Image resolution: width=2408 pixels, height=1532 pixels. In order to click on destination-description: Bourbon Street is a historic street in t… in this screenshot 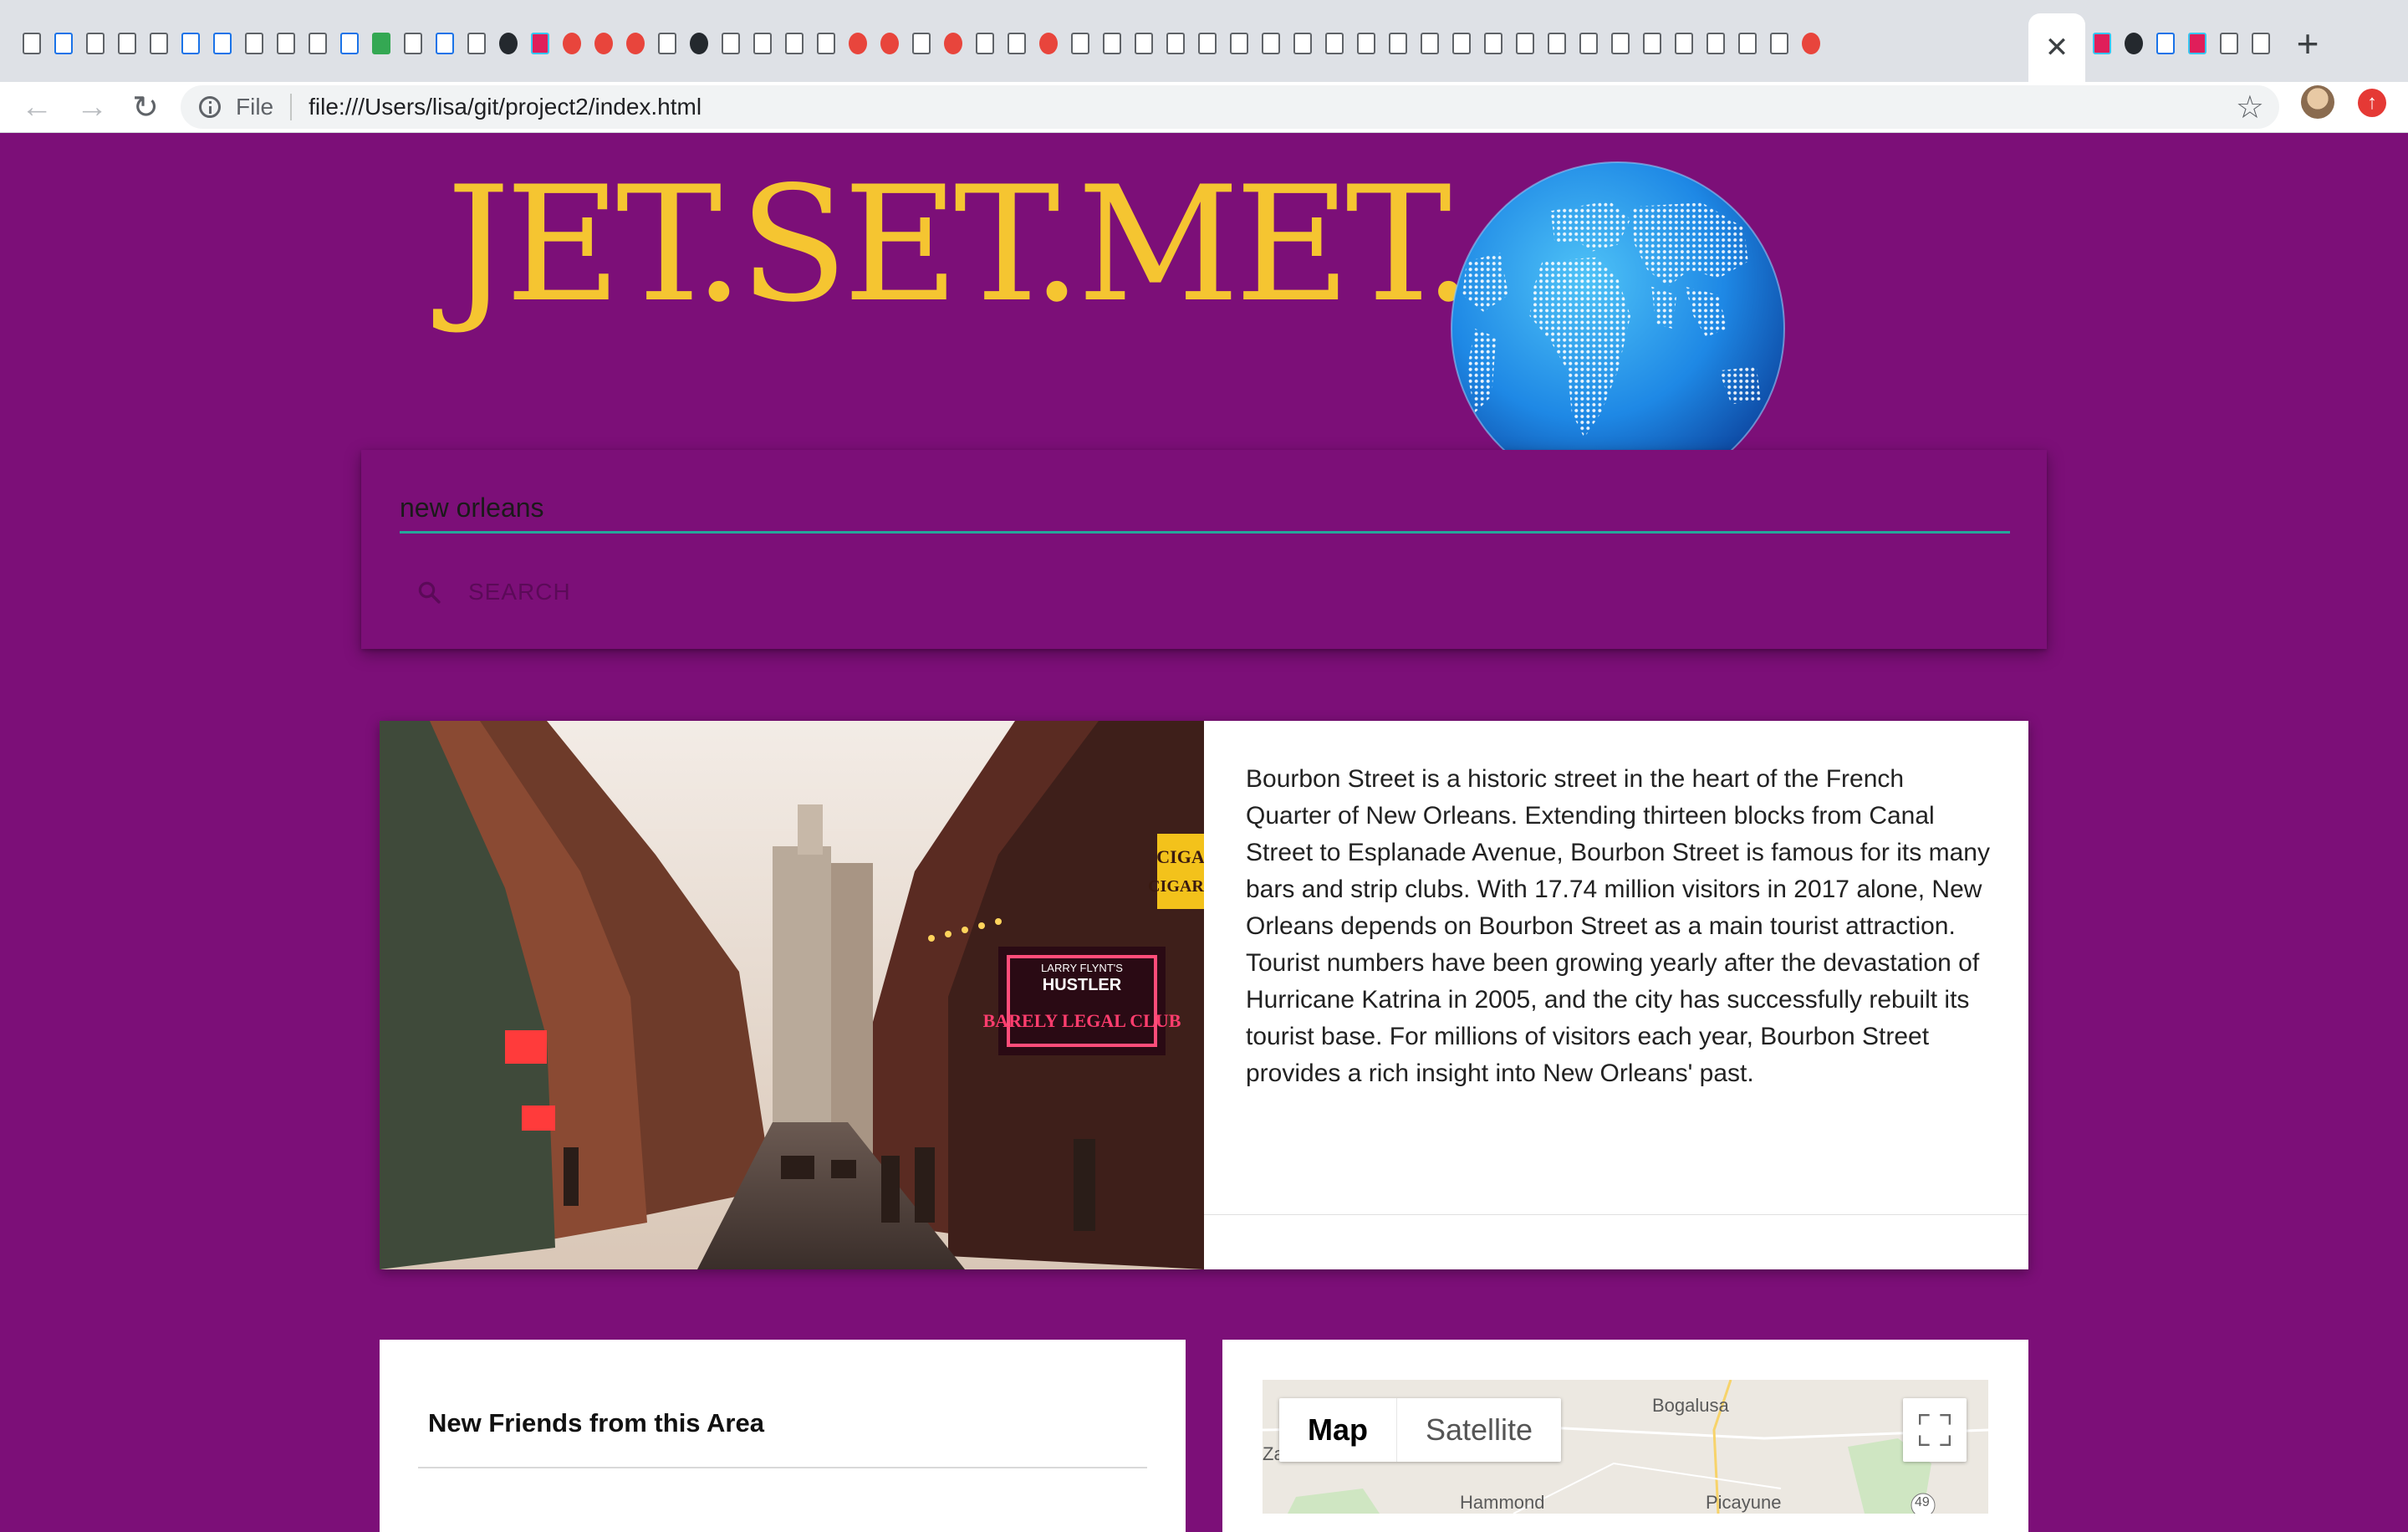, I will do `click(1618, 926)`.